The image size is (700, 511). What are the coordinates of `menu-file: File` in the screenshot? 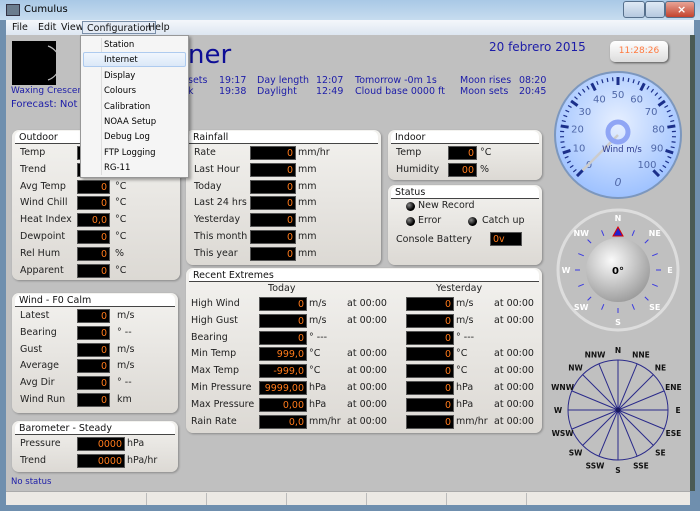 It's located at (20, 27).